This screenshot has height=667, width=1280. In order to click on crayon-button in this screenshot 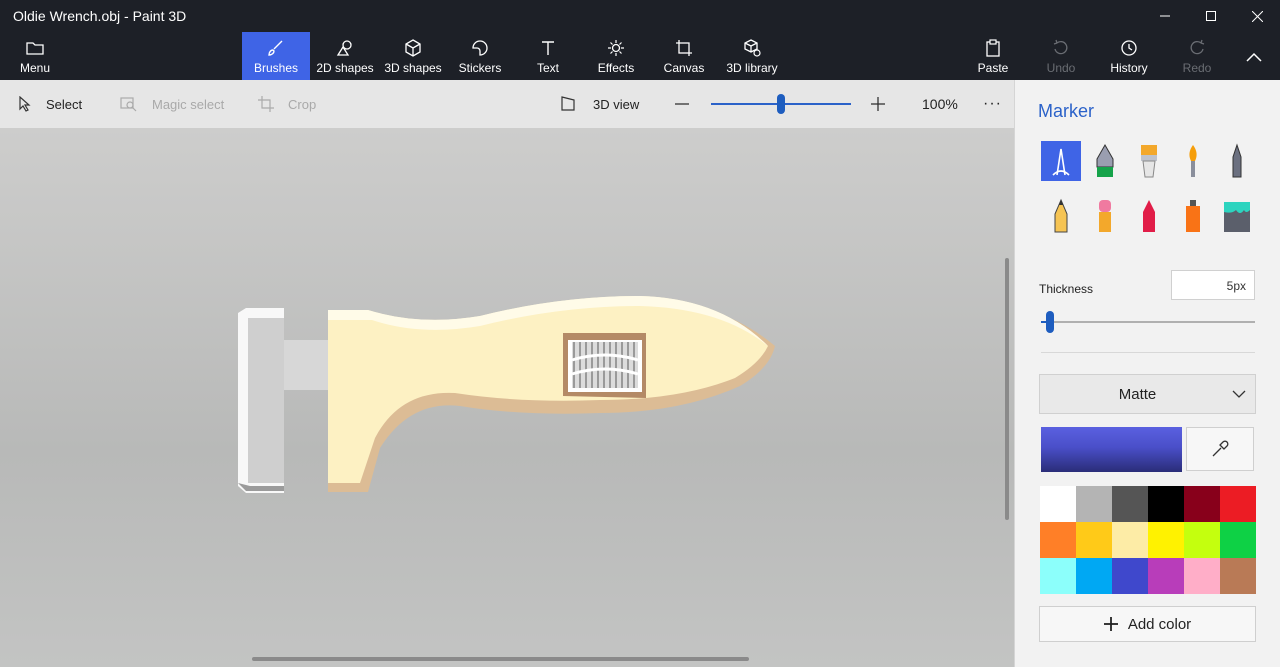, I will do `click(1149, 216)`.